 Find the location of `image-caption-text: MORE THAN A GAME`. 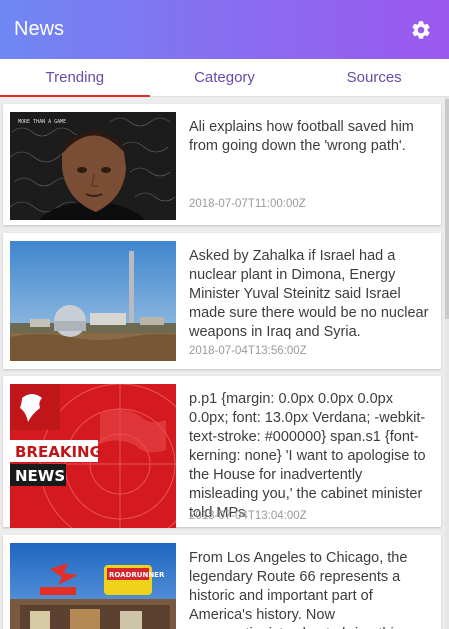

image-caption-text: MORE THAN A GAME is located at coordinates (42, 122).